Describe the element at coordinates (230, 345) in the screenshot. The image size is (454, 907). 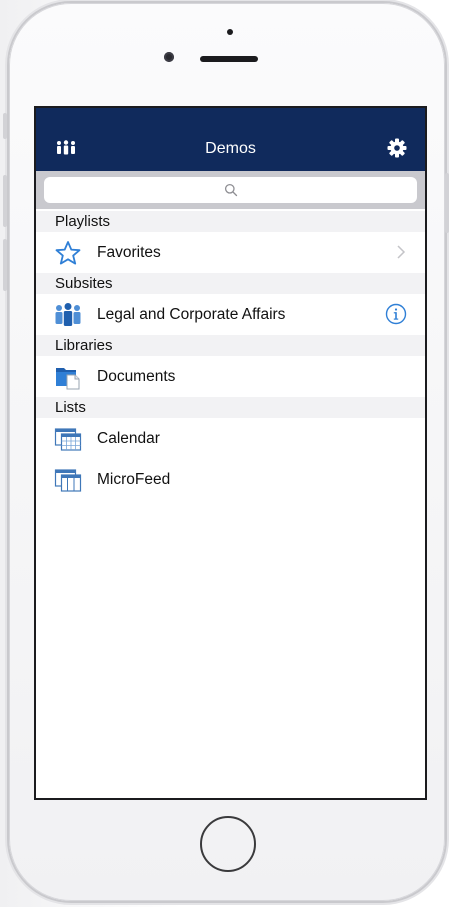
I see `section-header-libraries: Libraries` at that location.